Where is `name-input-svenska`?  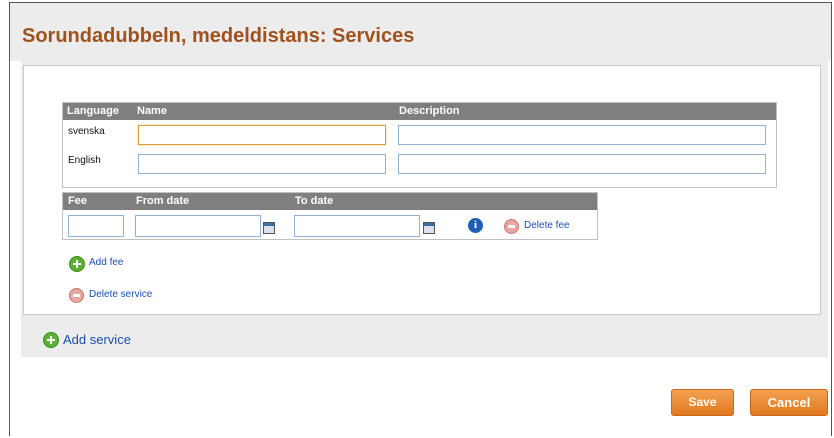
name-input-svenska is located at coordinates (262, 135).